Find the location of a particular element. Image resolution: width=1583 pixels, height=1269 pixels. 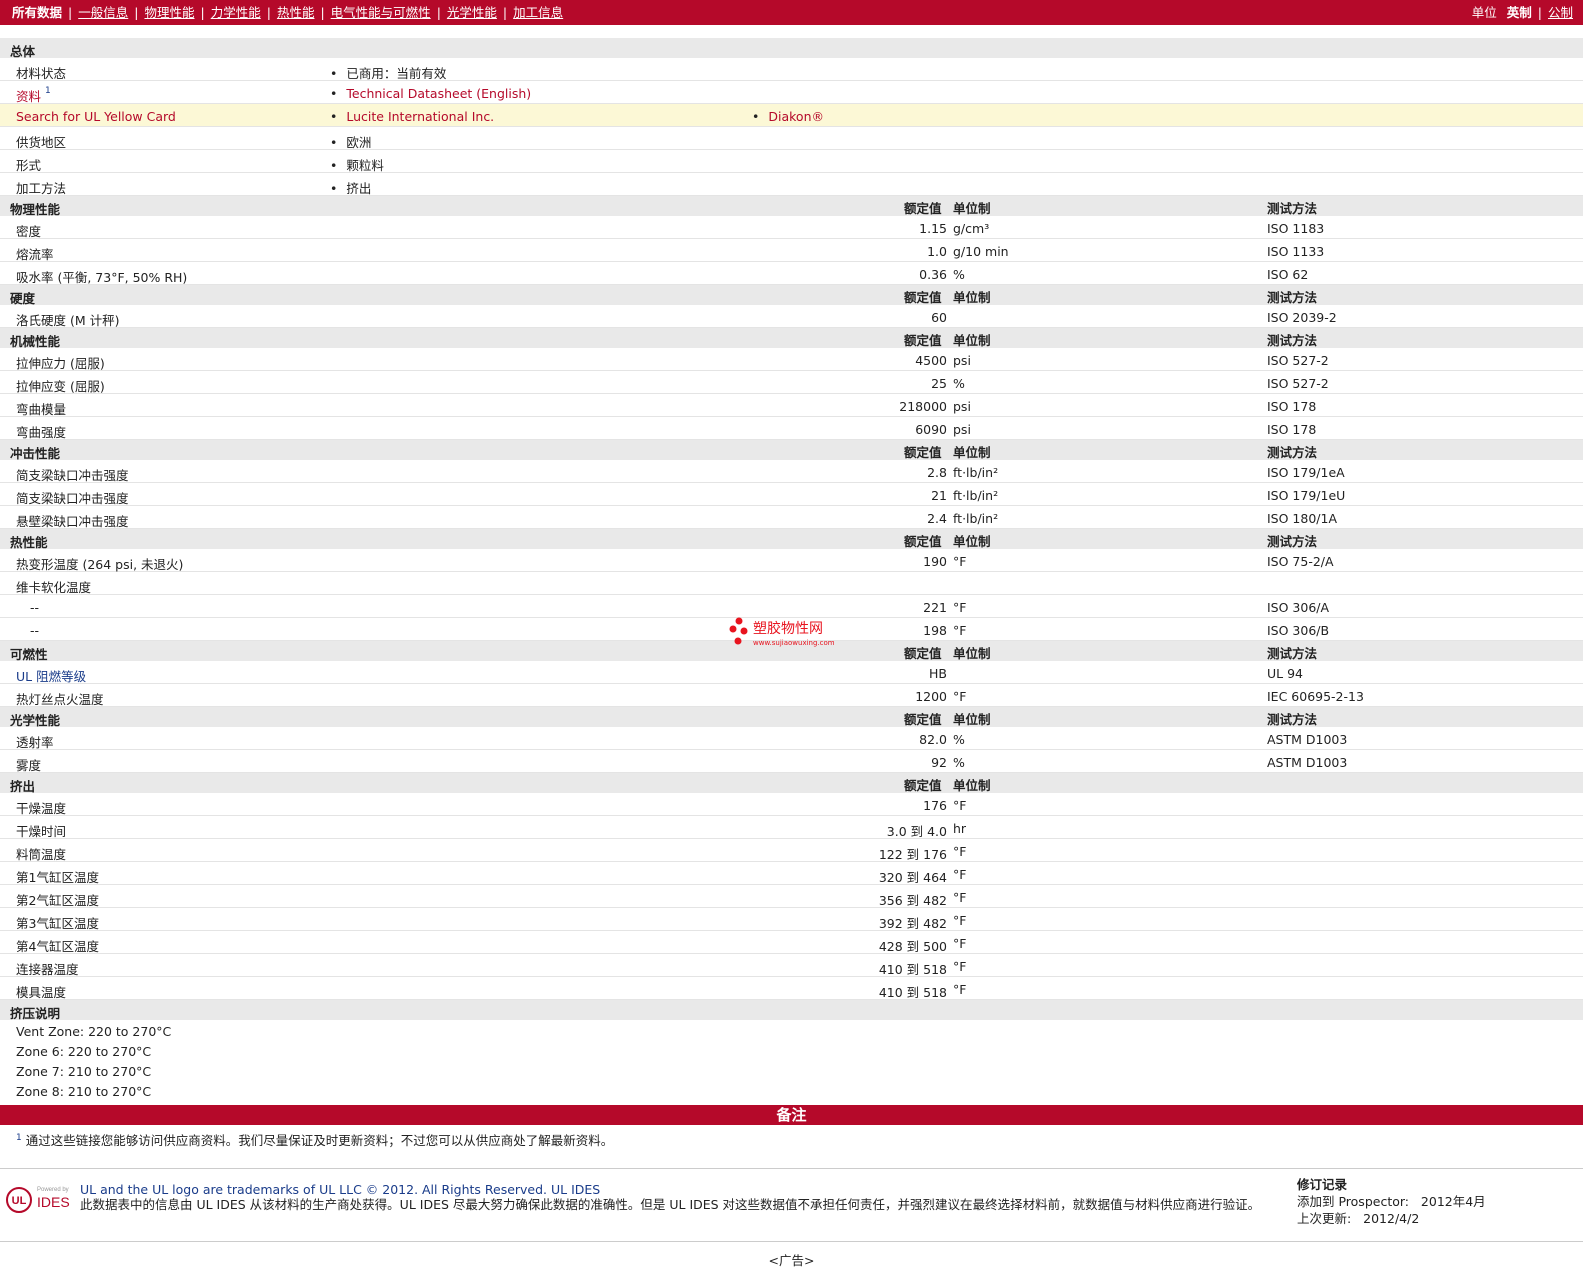

property-row: 拉伸应力 (屈服) 4500 psi ISO 527-2 is located at coordinates (791, 359).